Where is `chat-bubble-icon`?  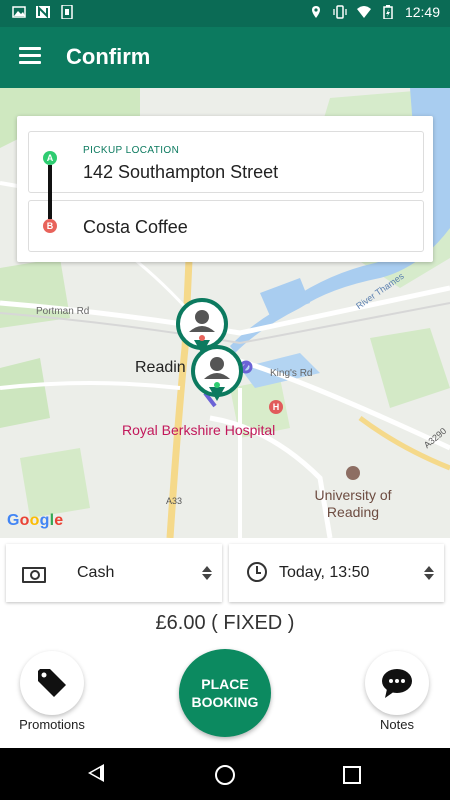
chat-bubble-icon is located at coordinates (397, 683).